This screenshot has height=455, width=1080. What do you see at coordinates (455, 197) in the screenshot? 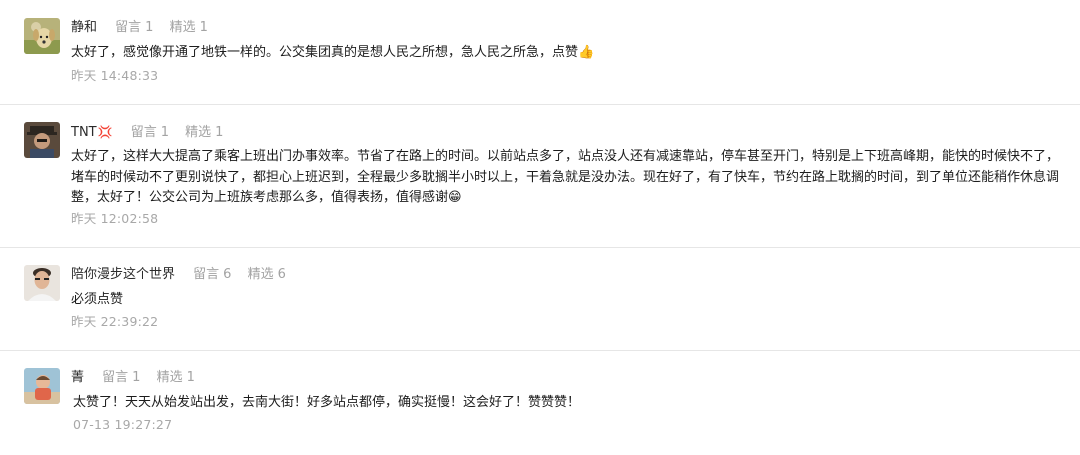
I see `grin-face-icon: 😁` at bounding box center [455, 197].